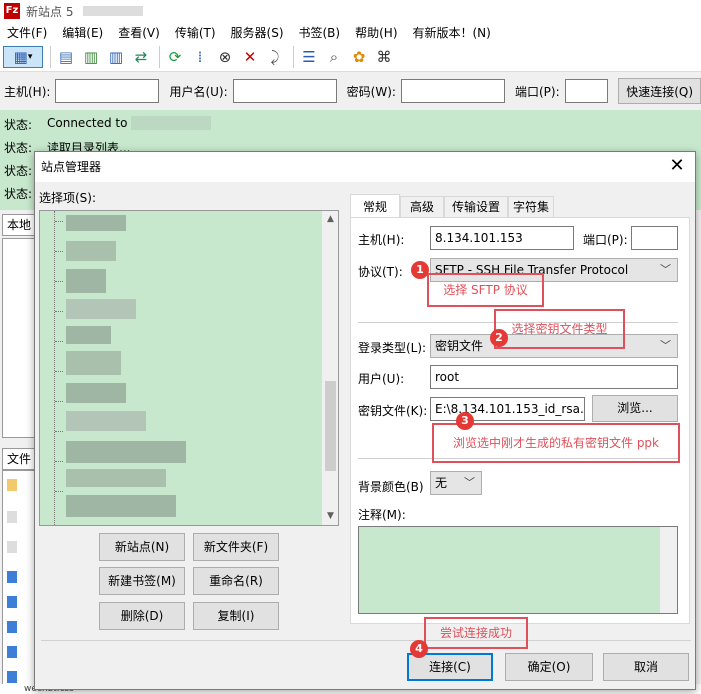 Image resolution: width=701 pixels, height=694 pixels. What do you see at coordinates (330, 516) in the screenshot?
I see `scroll-down-icon: ▼` at bounding box center [330, 516].